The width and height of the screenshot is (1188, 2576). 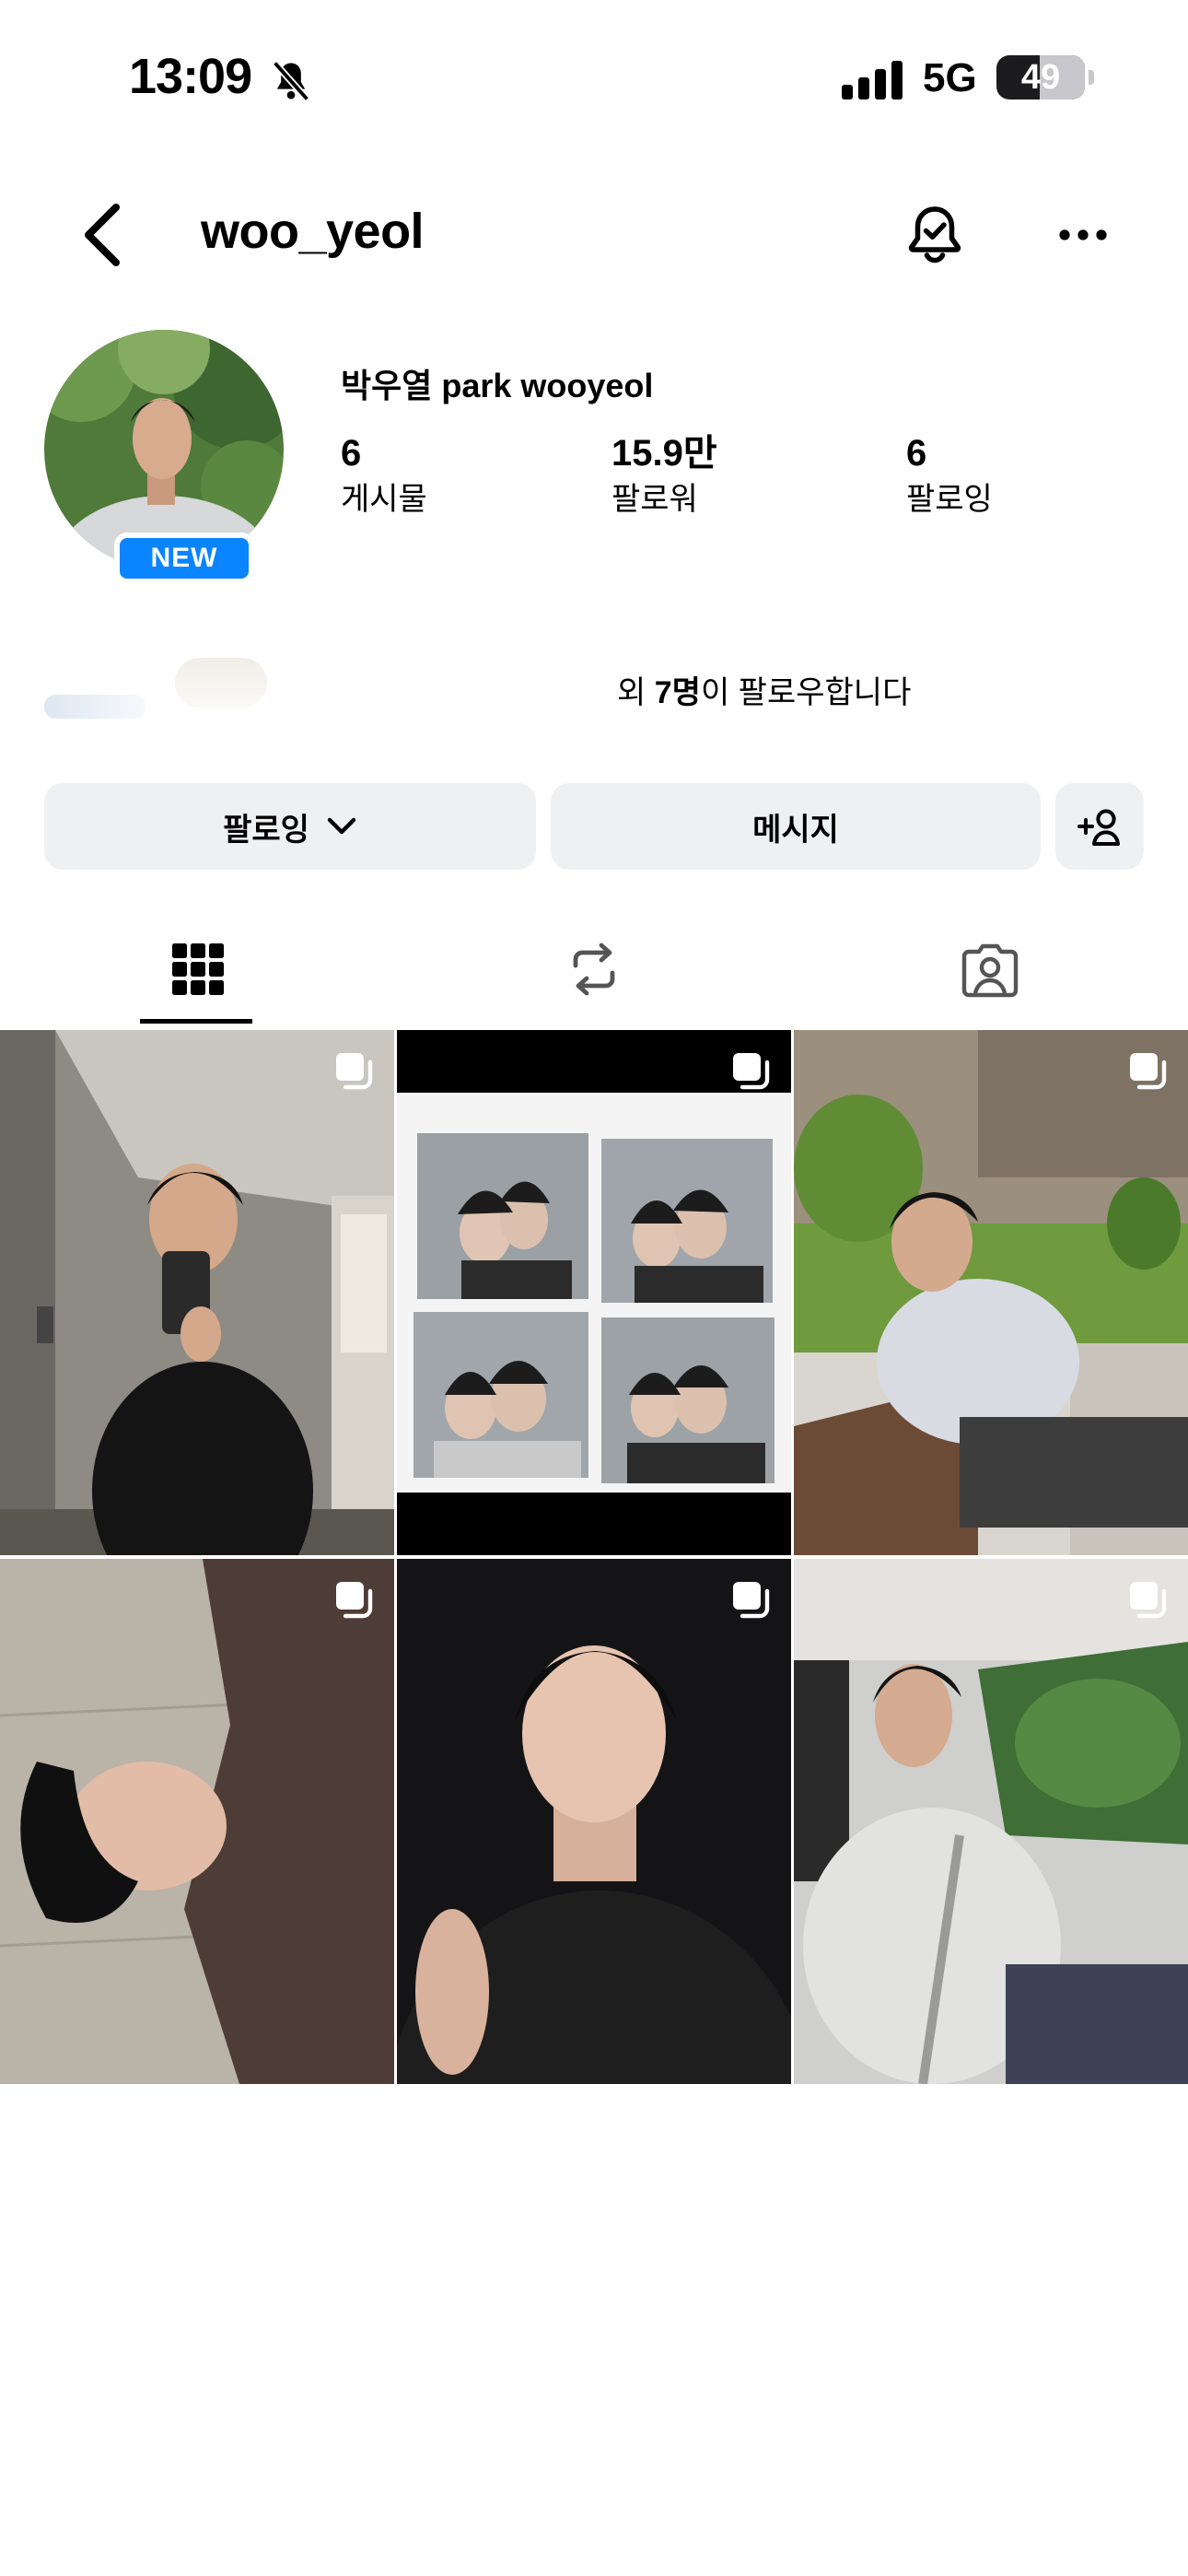 I want to click on battery-percent: 49, so click(x=1040, y=77).